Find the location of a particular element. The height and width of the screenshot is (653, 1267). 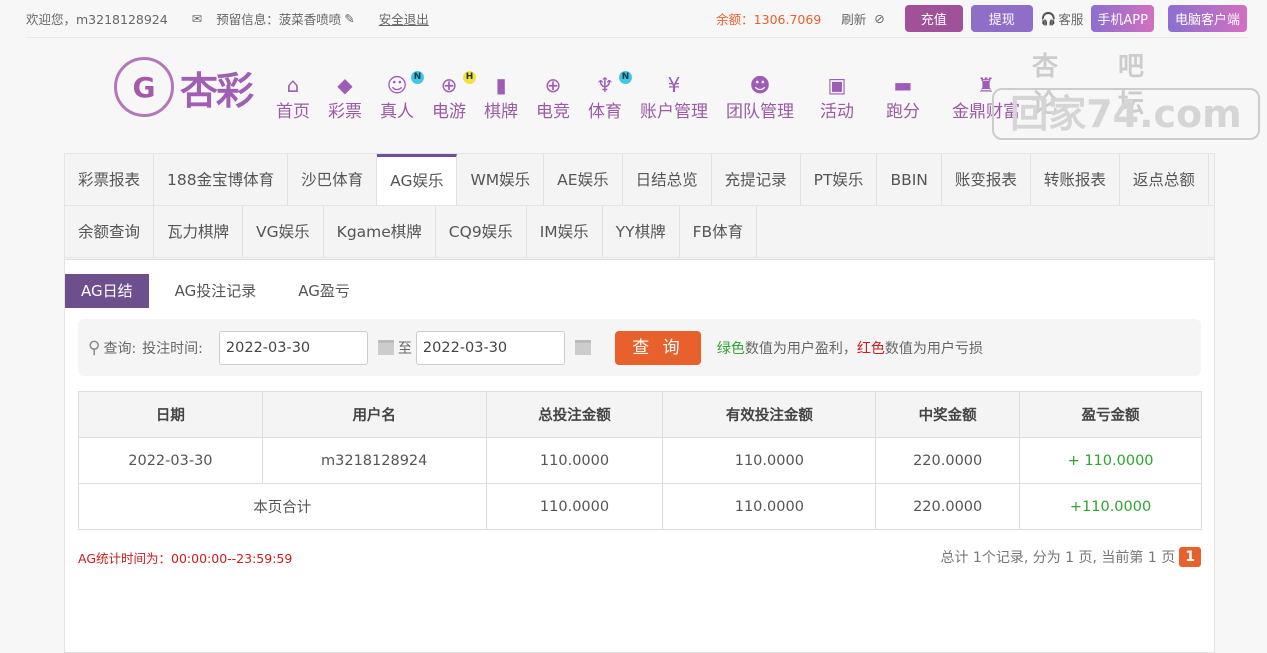

col-valid-bet: 有效投注金额 is located at coordinates (769, 414).